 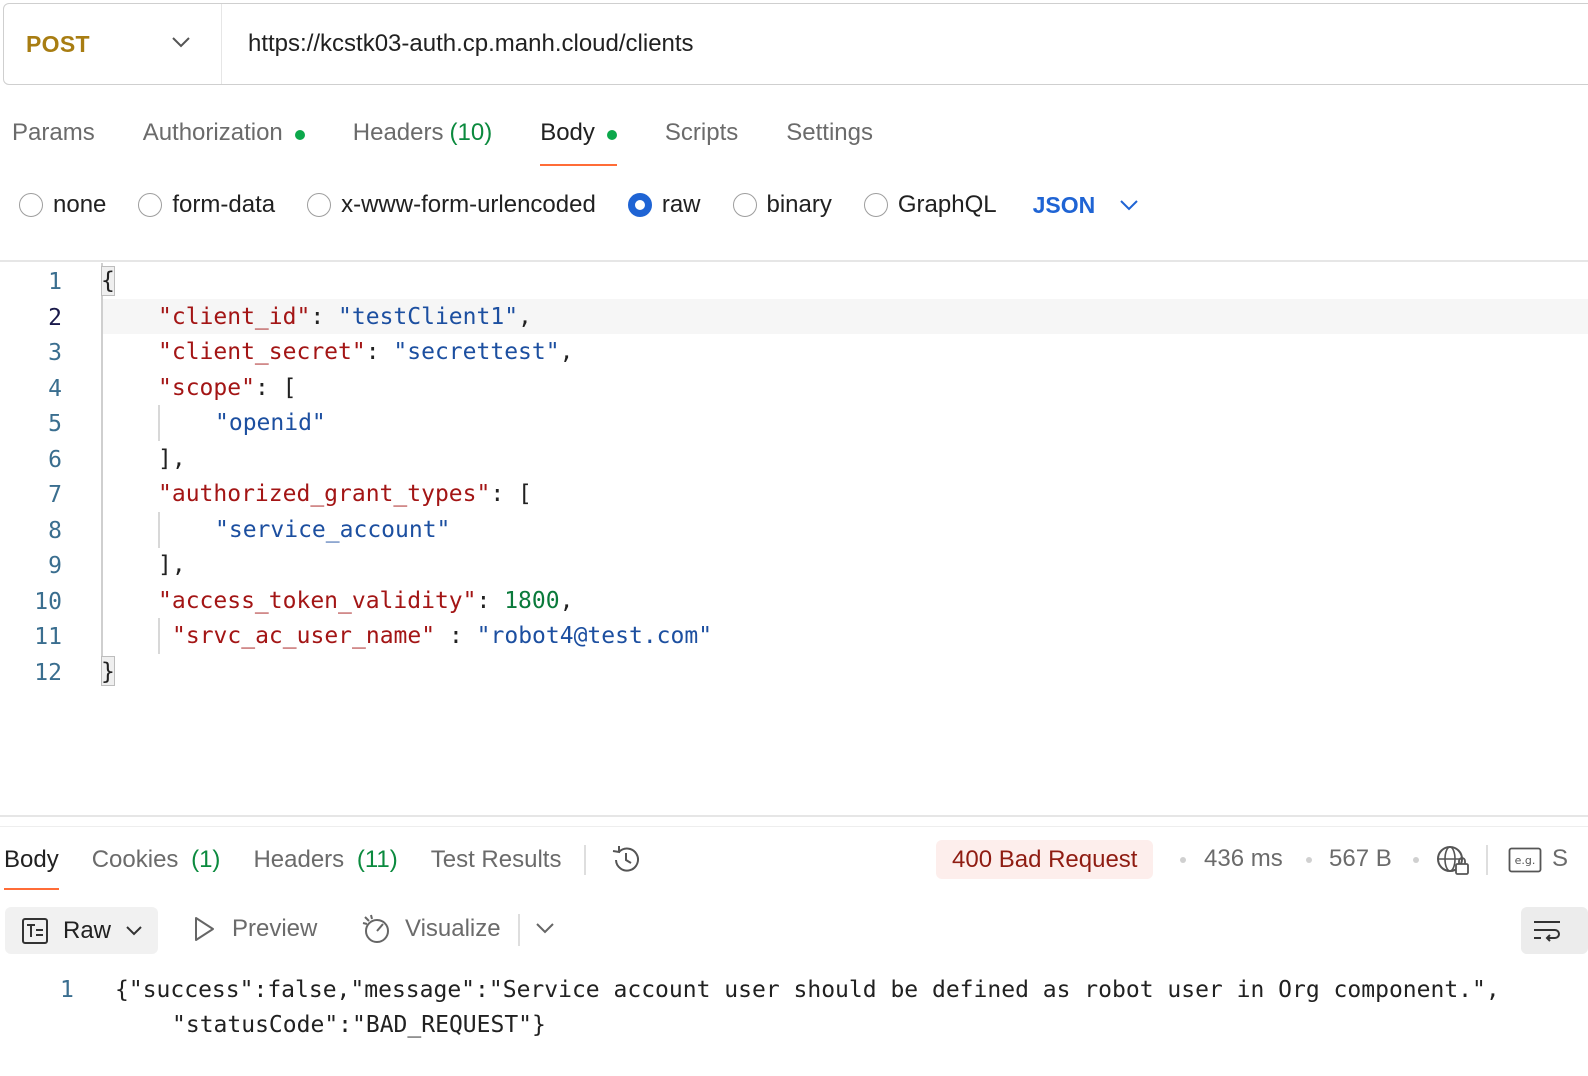 What do you see at coordinates (55, 566) in the screenshot?
I see `line-number: 9` at bounding box center [55, 566].